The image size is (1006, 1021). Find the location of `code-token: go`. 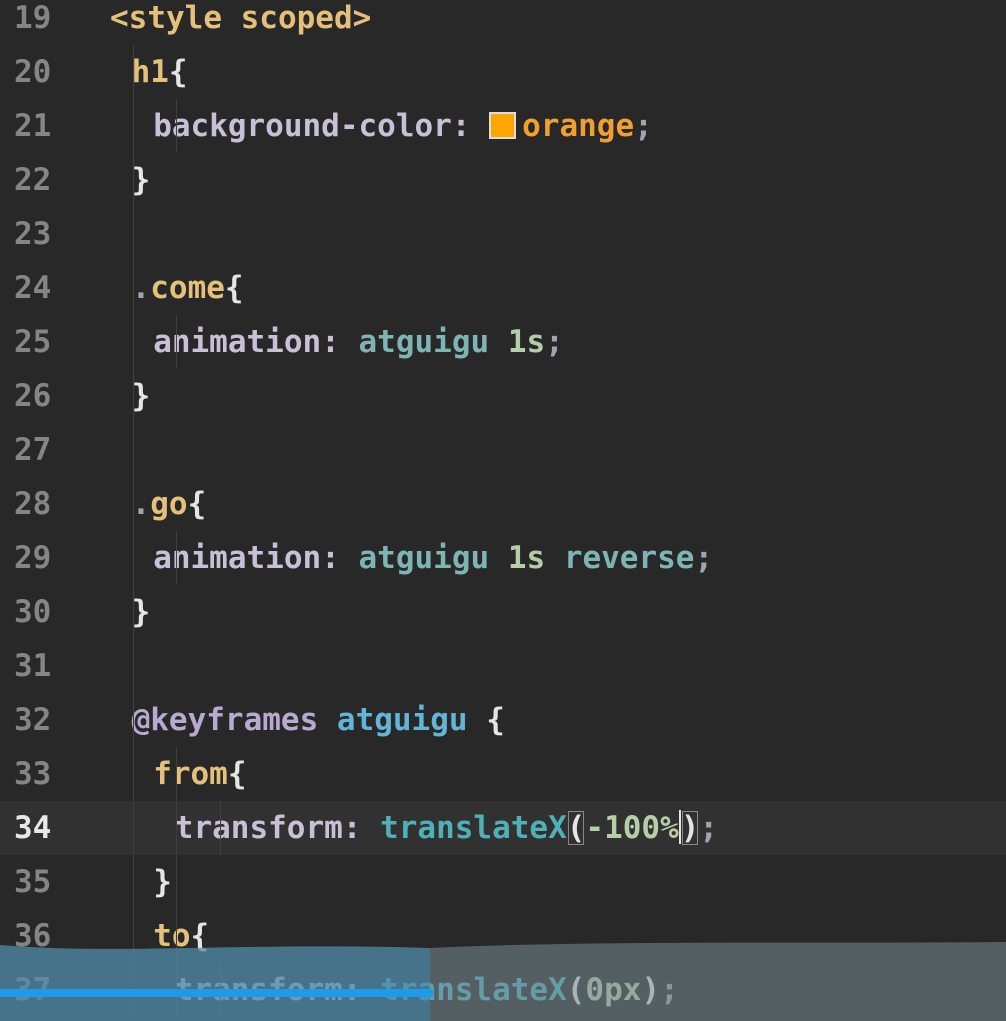

code-token: go is located at coordinates (169, 504).